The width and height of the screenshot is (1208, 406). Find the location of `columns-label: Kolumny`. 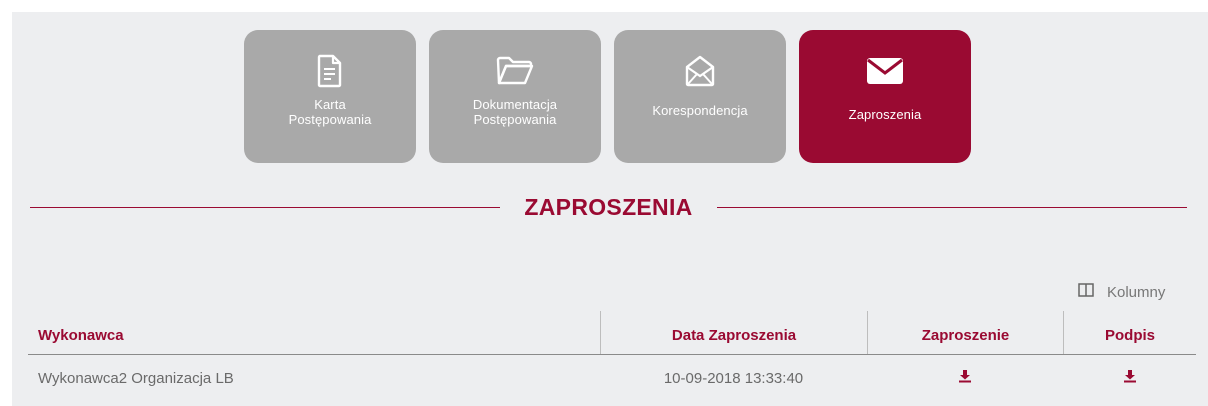

columns-label: Kolumny is located at coordinates (1136, 292).